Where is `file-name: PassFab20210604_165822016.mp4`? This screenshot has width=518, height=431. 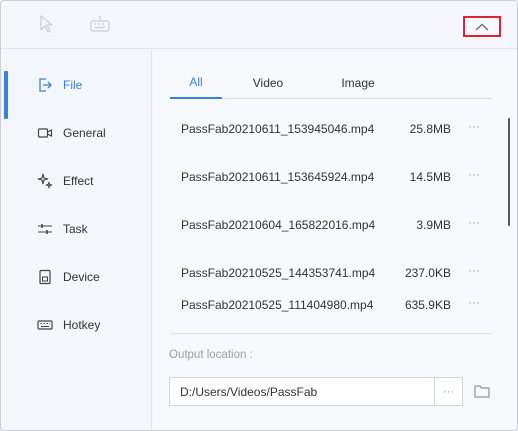 file-name: PassFab20210604_165822016.mp4 is located at coordinates (278, 225).